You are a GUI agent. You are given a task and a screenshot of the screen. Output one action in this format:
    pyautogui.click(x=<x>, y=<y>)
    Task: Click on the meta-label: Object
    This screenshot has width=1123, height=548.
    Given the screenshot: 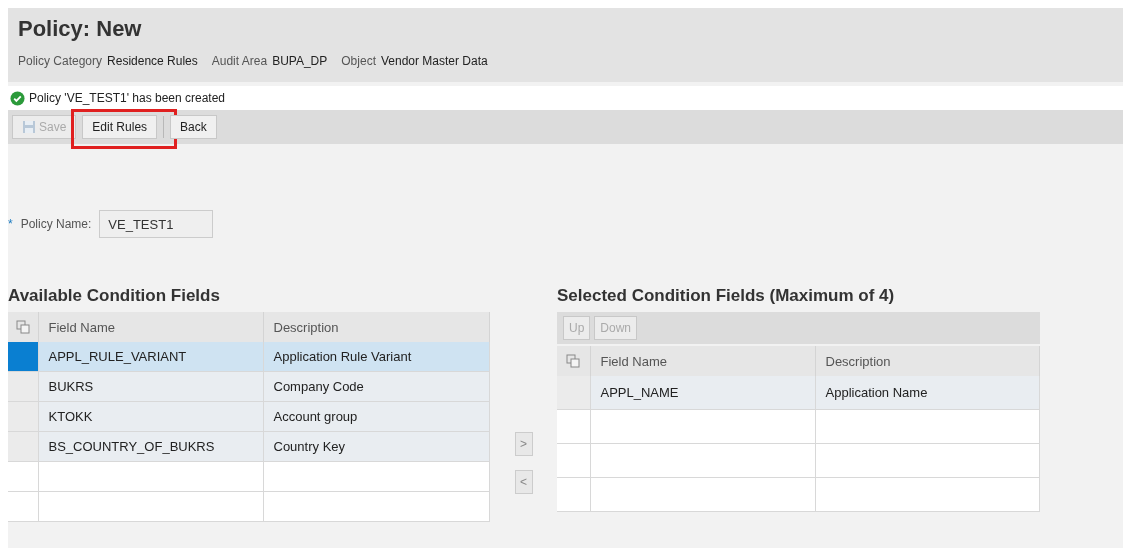 What is the action you would take?
    pyautogui.click(x=358, y=61)
    